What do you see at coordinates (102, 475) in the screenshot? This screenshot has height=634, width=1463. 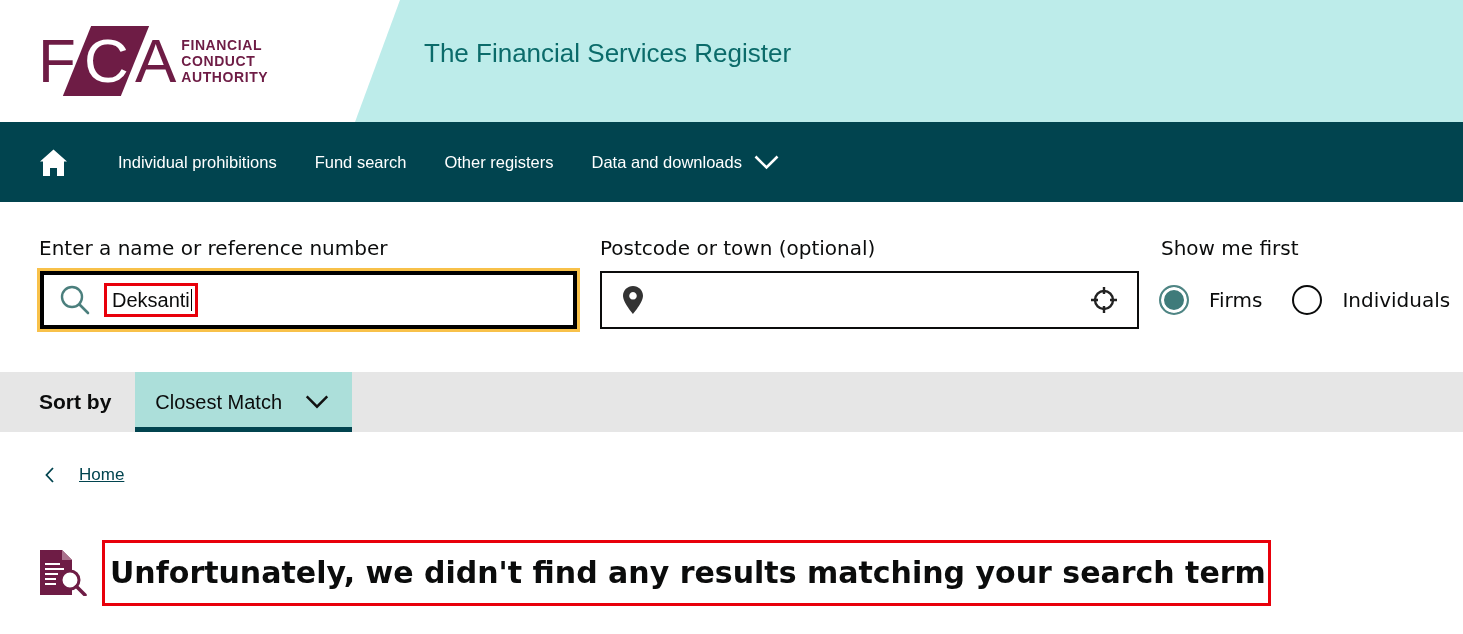 I see `breadcrumb-link: Home` at bounding box center [102, 475].